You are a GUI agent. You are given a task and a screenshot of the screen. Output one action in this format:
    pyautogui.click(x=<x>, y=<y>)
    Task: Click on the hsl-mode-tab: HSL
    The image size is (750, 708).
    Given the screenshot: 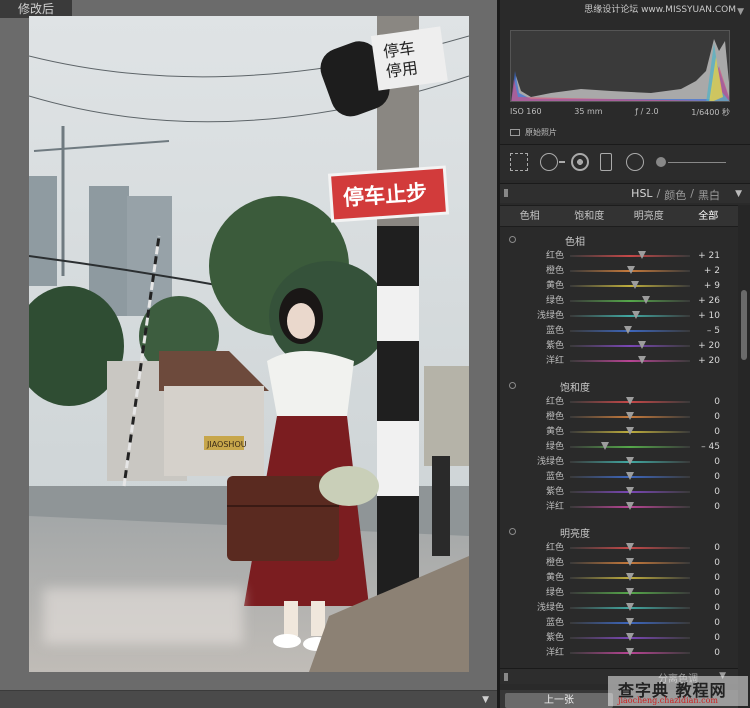 What is the action you would take?
    pyautogui.click(x=641, y=195)
    